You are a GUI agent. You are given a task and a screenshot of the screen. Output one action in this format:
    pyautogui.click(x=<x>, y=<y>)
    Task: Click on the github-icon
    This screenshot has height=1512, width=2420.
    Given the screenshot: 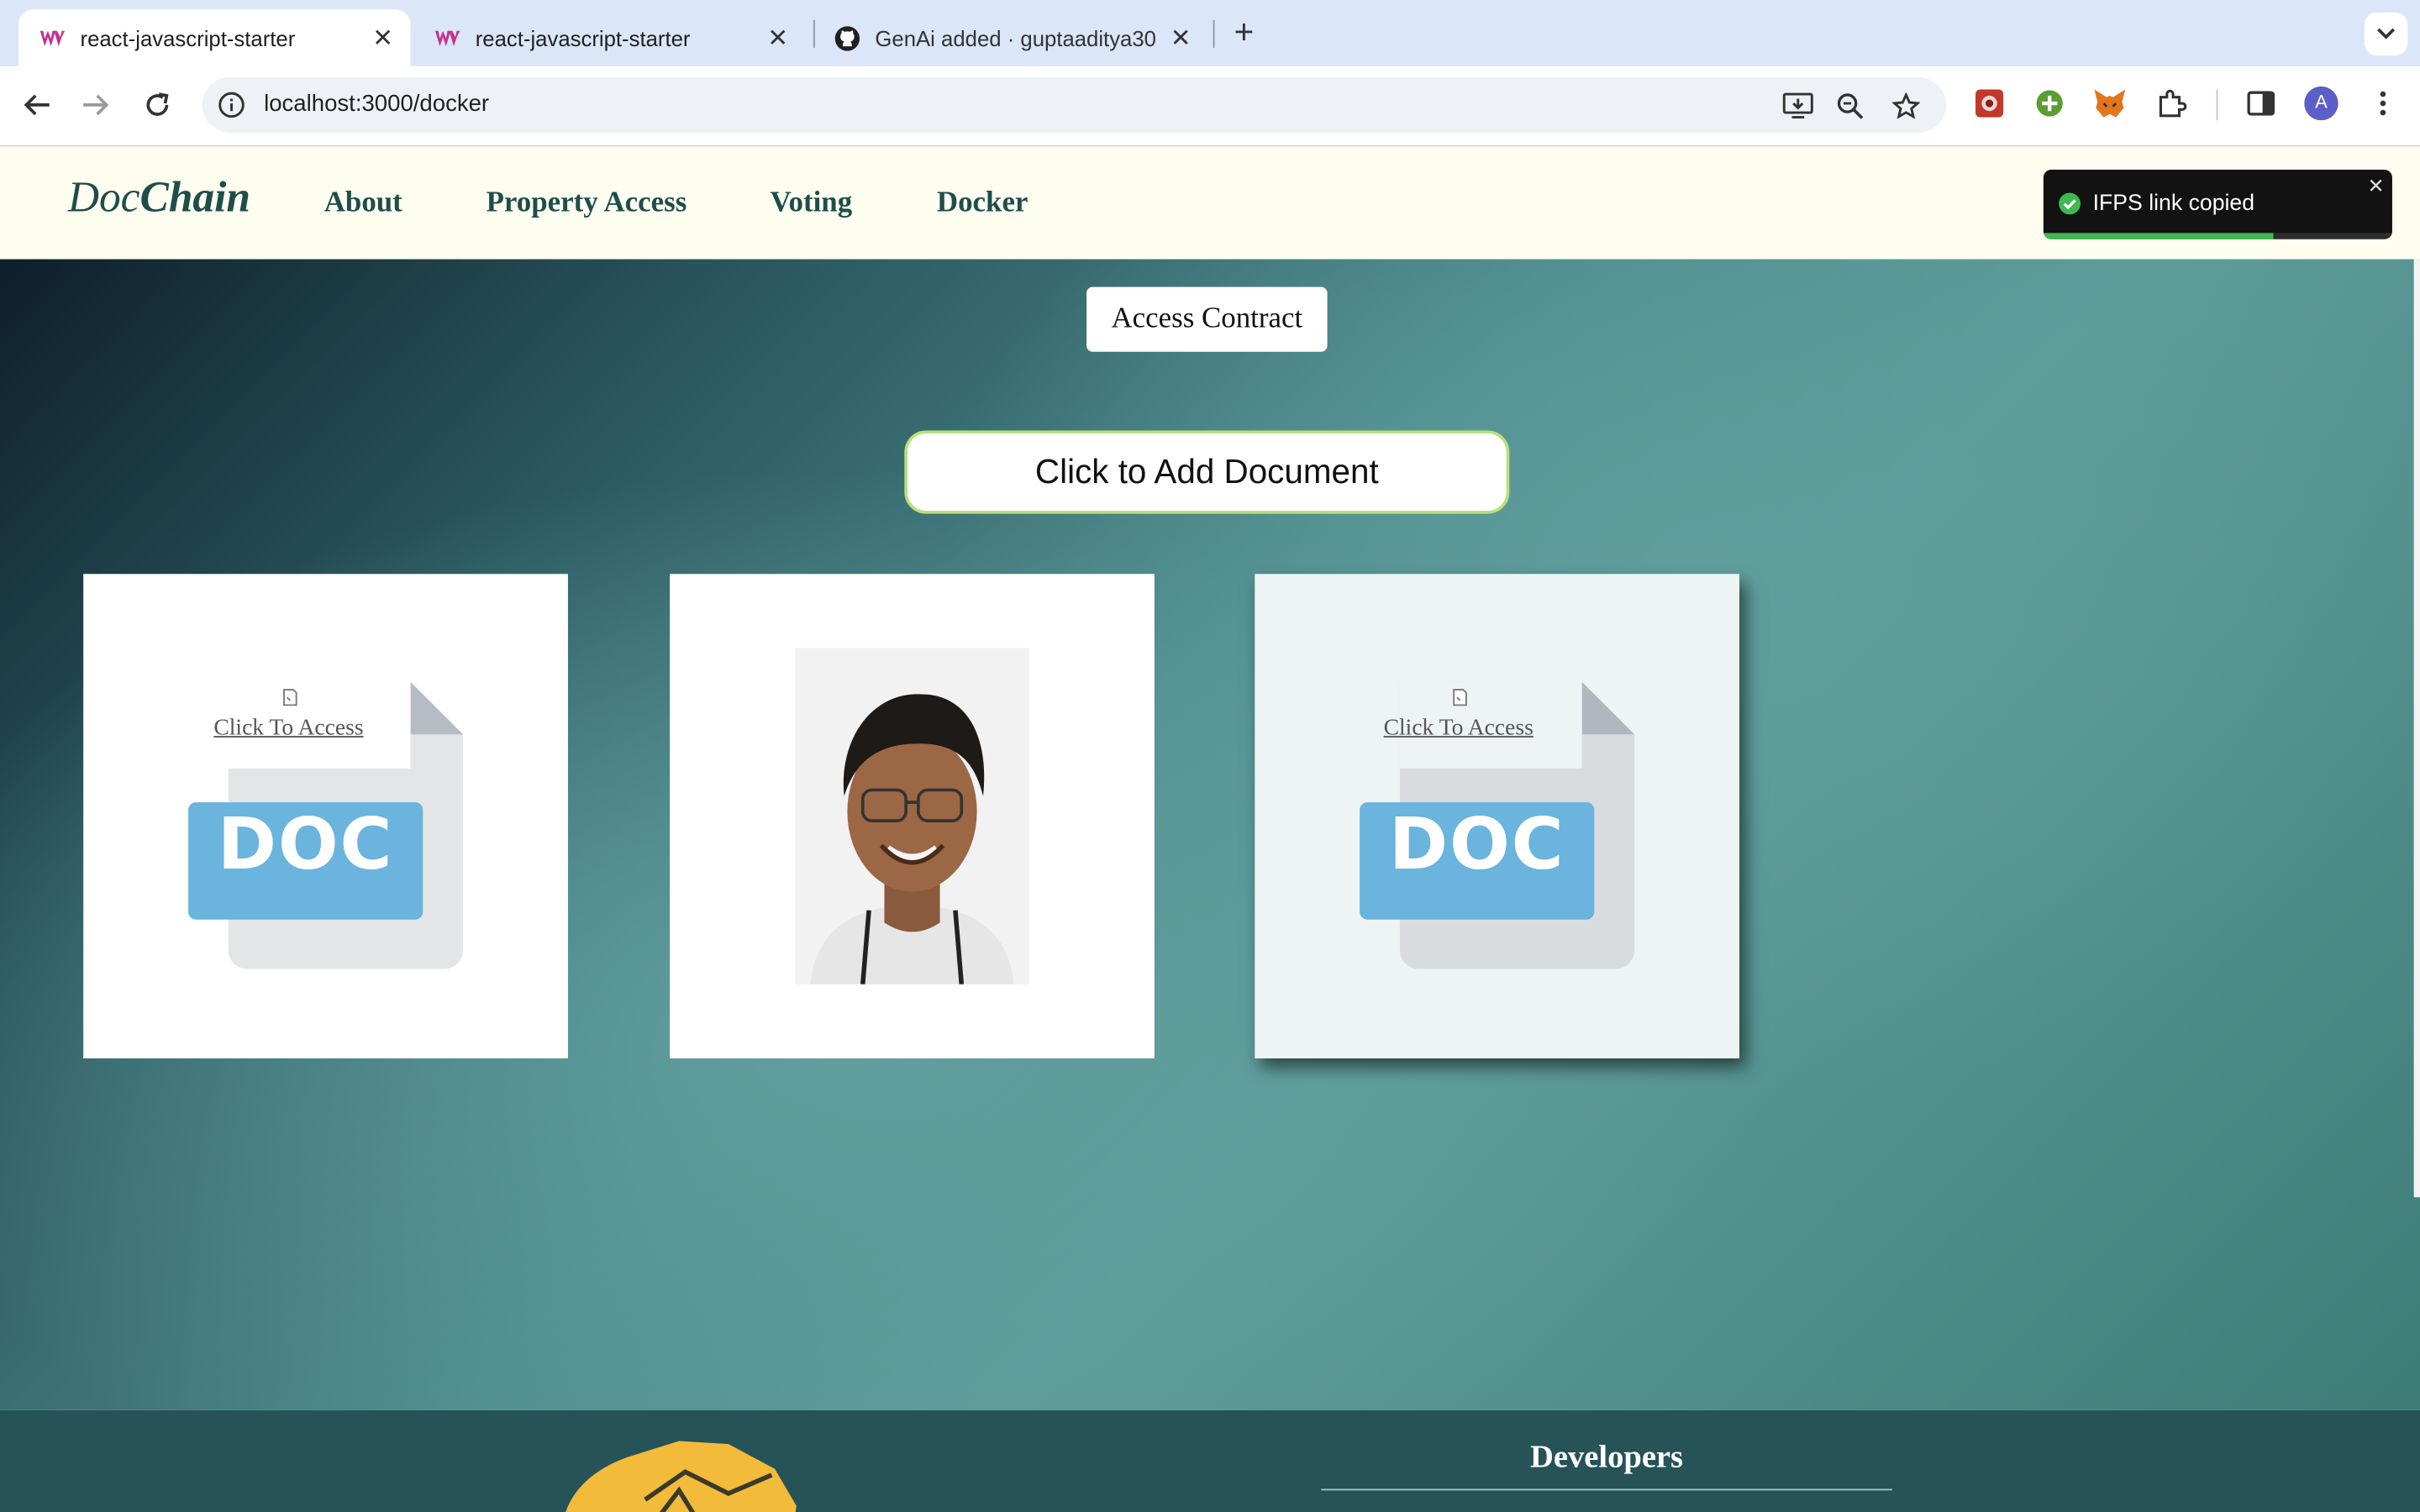 What is the action you would take?
    pyautogui.click(x=847, y=37)
    